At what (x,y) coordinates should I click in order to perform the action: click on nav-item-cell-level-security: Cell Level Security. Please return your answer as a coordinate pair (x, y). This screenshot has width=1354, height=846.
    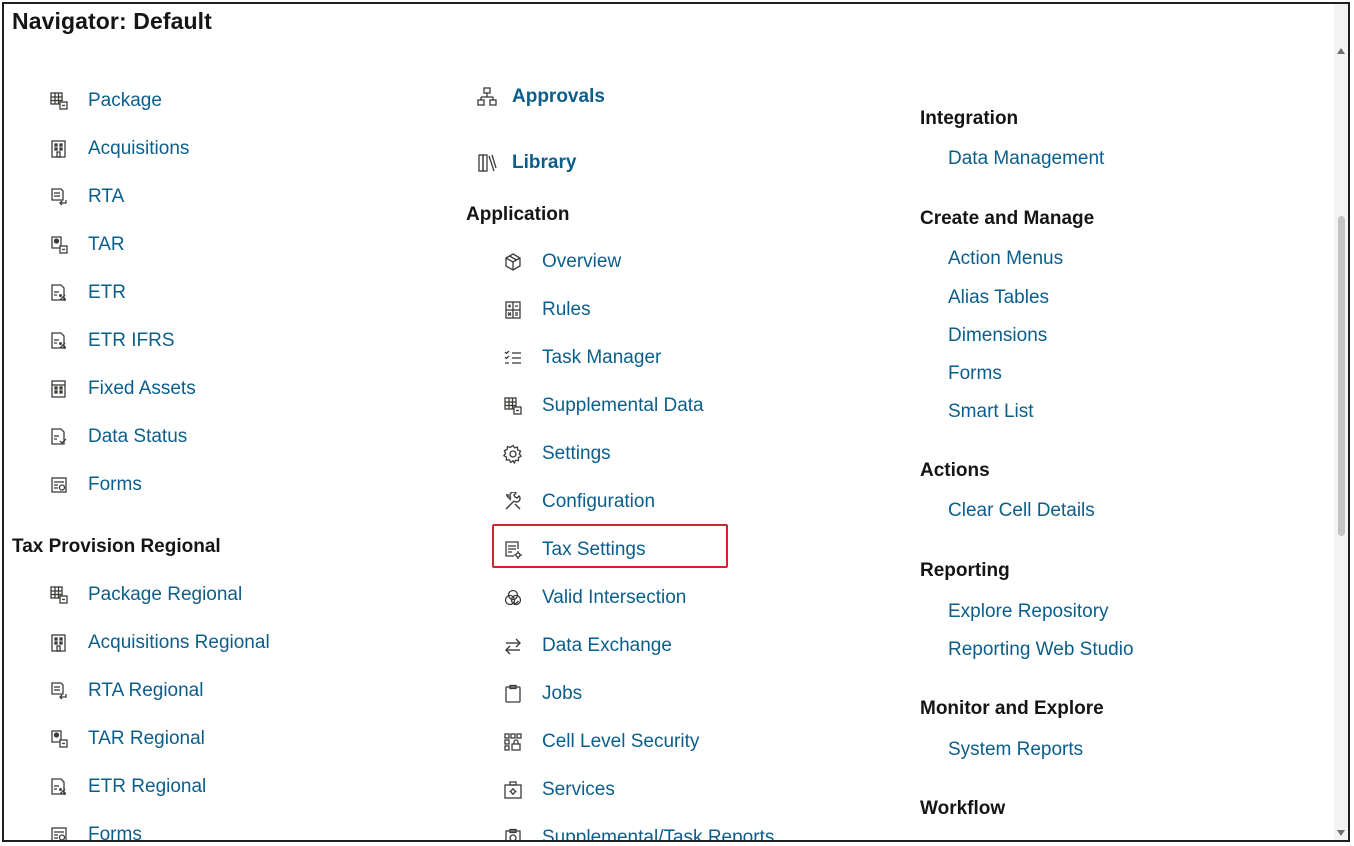
    Looking at the image, I should click on (600, 742).